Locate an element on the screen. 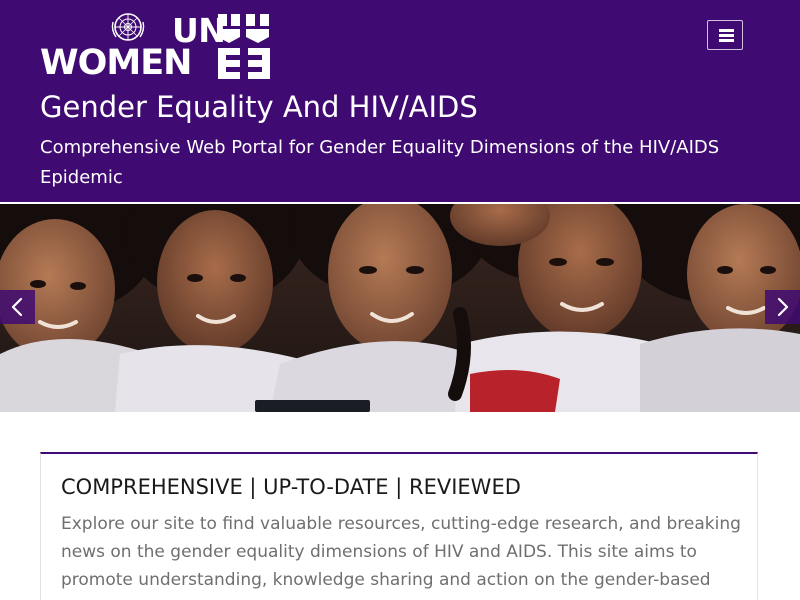 The image size is (800, 600). un-women-mark-icon is located at coordinates (244, 46).